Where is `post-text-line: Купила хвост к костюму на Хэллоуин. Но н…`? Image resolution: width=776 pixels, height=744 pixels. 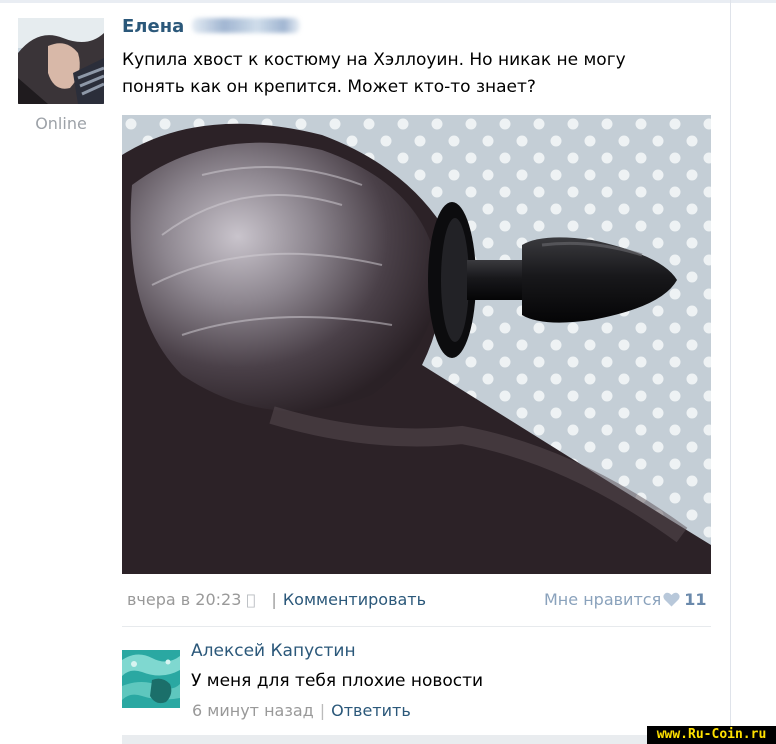
post-text-line: Купила хвост к костюму на Хэллоуин. Но н… is located at coordinates (374, 60).